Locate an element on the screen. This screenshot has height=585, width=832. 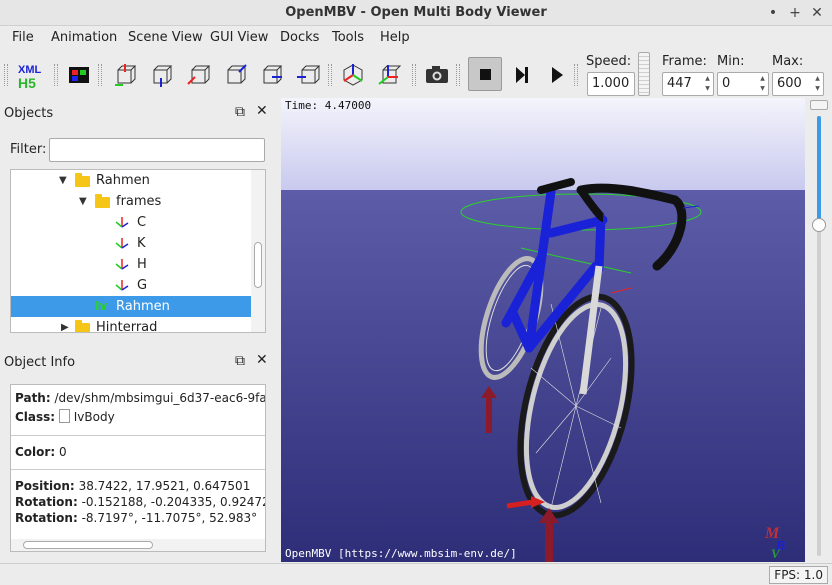
tree-item-label: G is located at coordinates (142, 285).